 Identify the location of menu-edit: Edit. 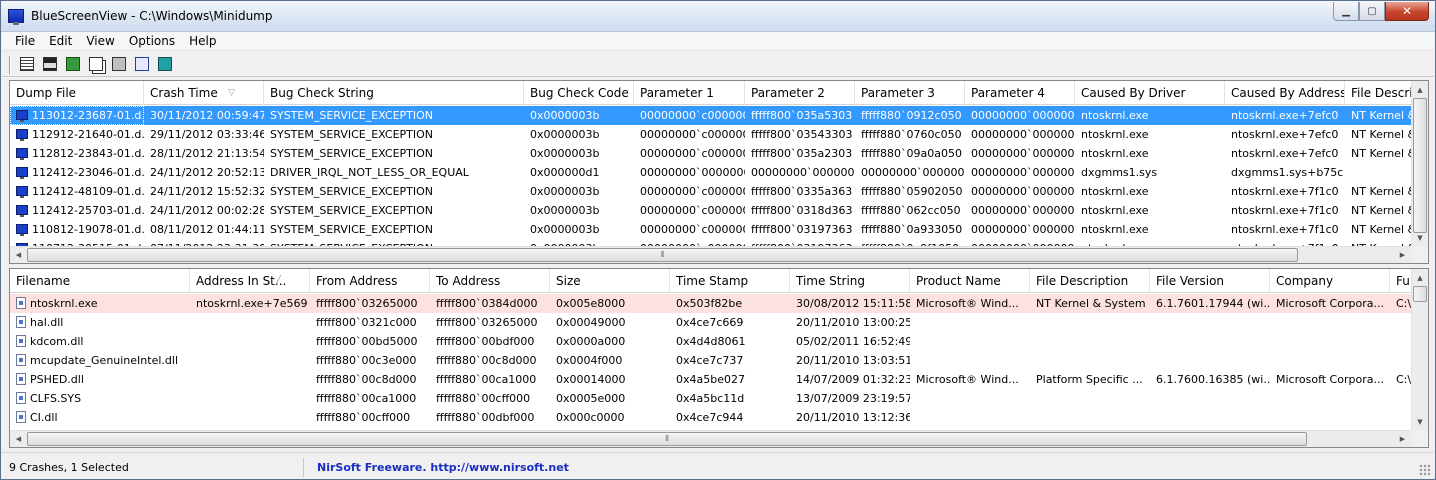
(60, 41).